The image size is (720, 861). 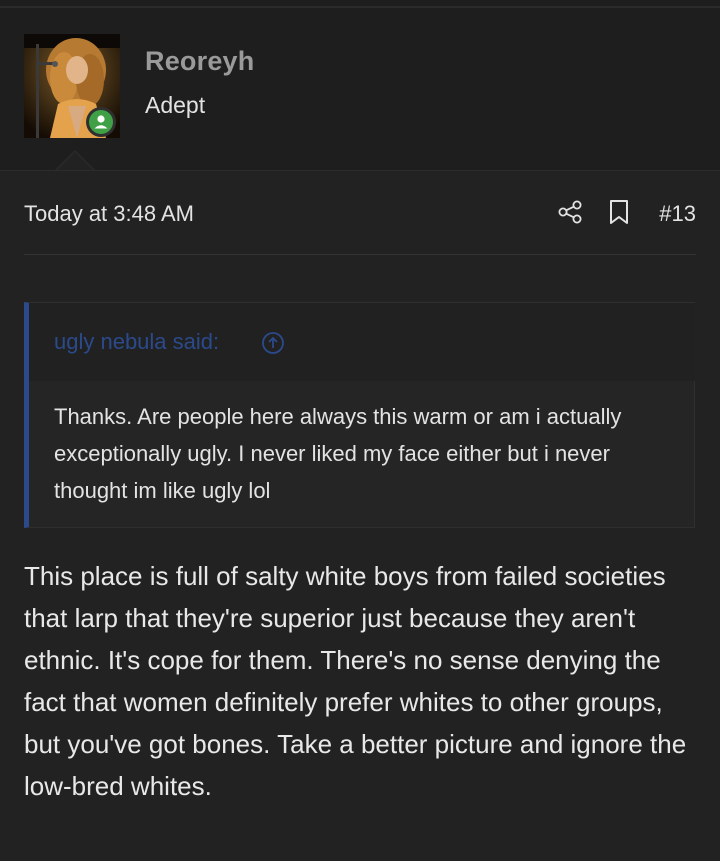 I want to click on online-status-badge, so click(x=101, y=122).